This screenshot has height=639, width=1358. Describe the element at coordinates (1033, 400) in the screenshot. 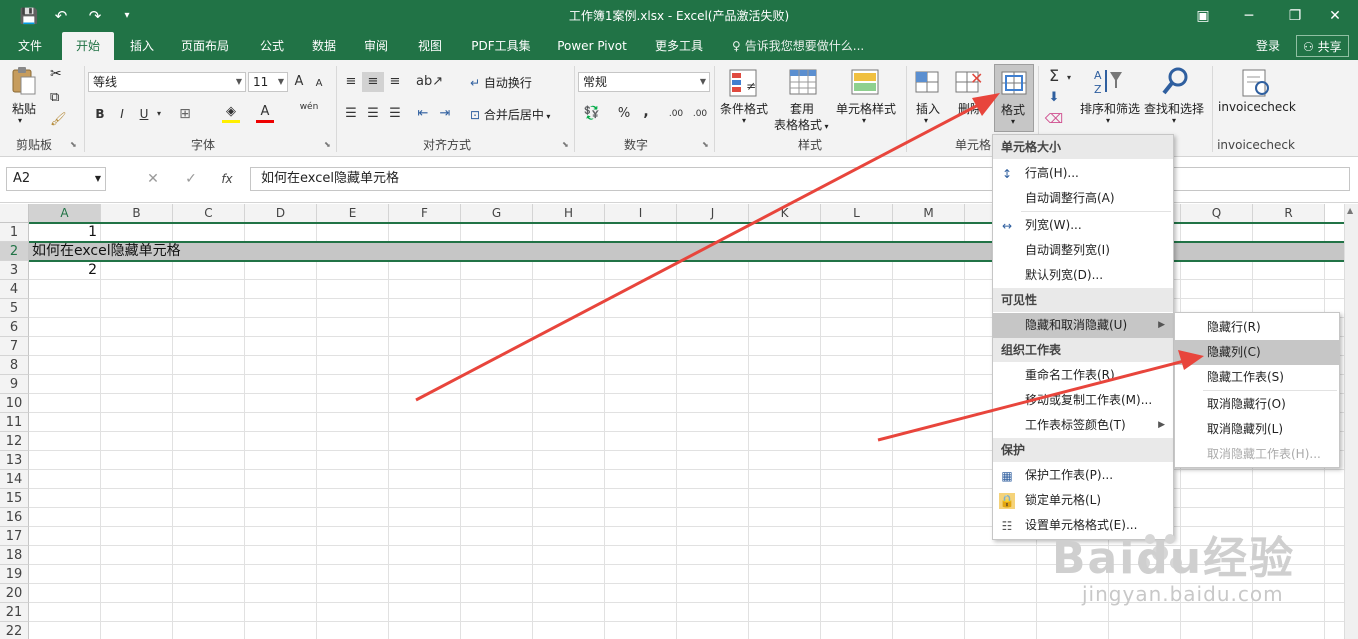

I see `annotation-arrow-to-hide-columns` at that location.